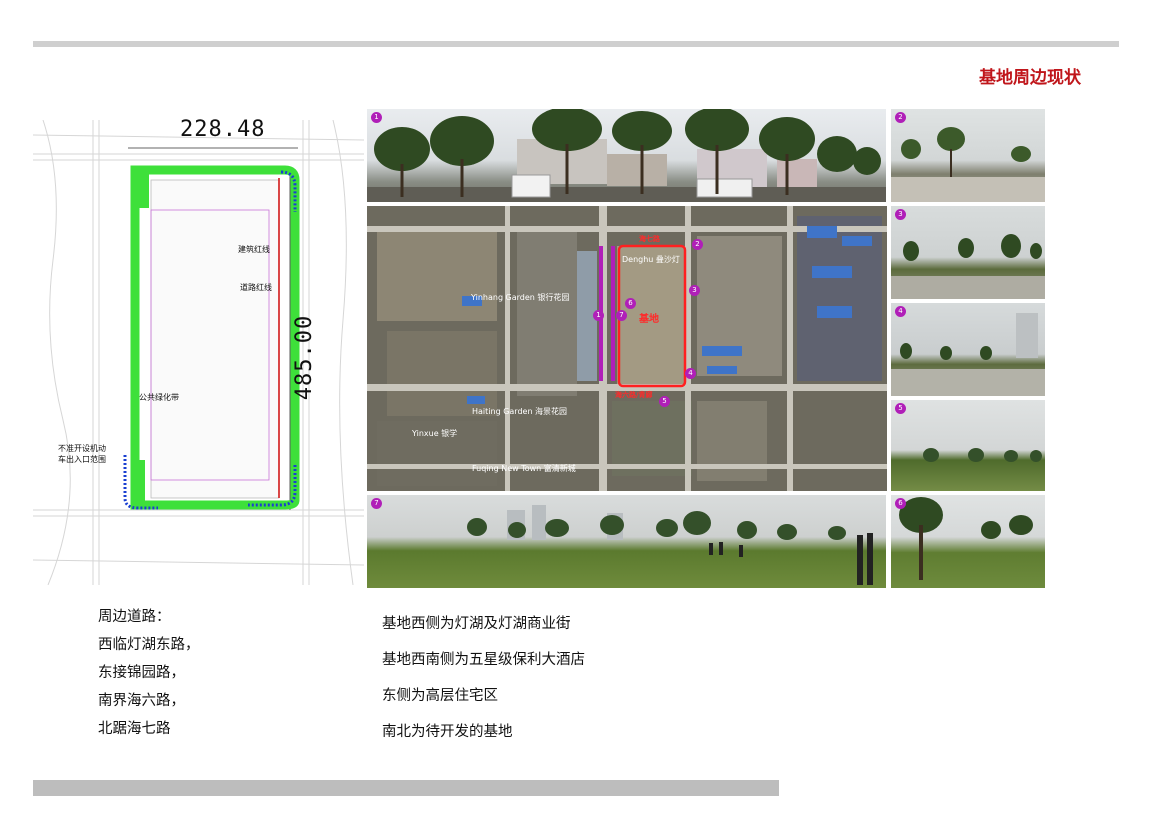 This screenshot has width=1150, height=813. I want to click on aerial-label-yinhang: Yinhang Garden 银行花园, so click(520, 297).